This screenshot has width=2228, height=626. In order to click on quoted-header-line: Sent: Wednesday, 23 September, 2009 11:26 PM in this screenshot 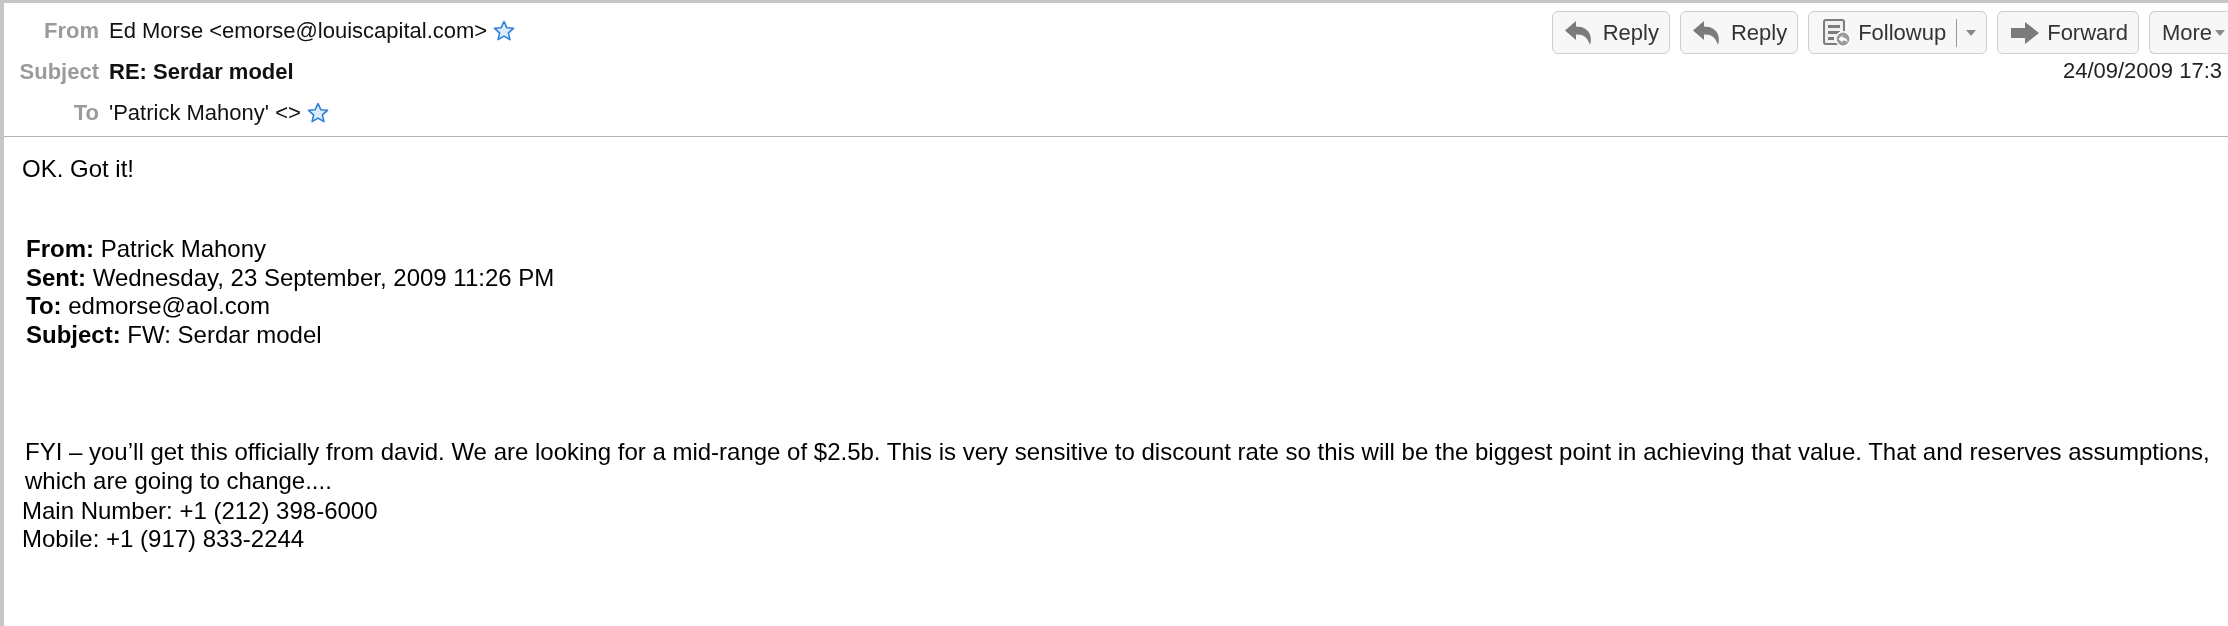, I will do `click(290, 277)`.